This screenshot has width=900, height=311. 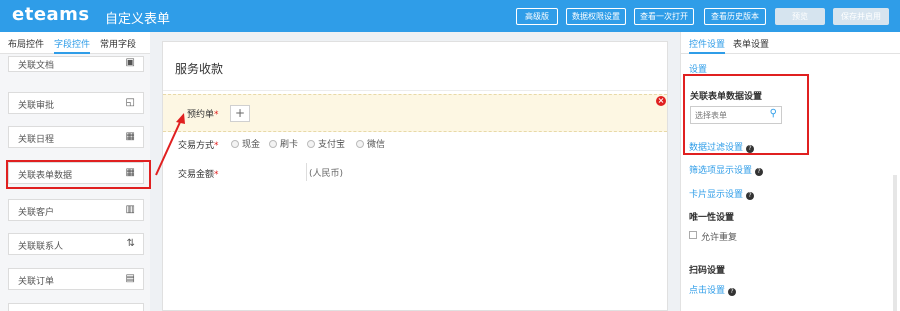 What do you see at coordinates (76, 64) in the screenshot?
I see `widget-related-doc: 关联文档 ▣` at bounding box center [76, 64].